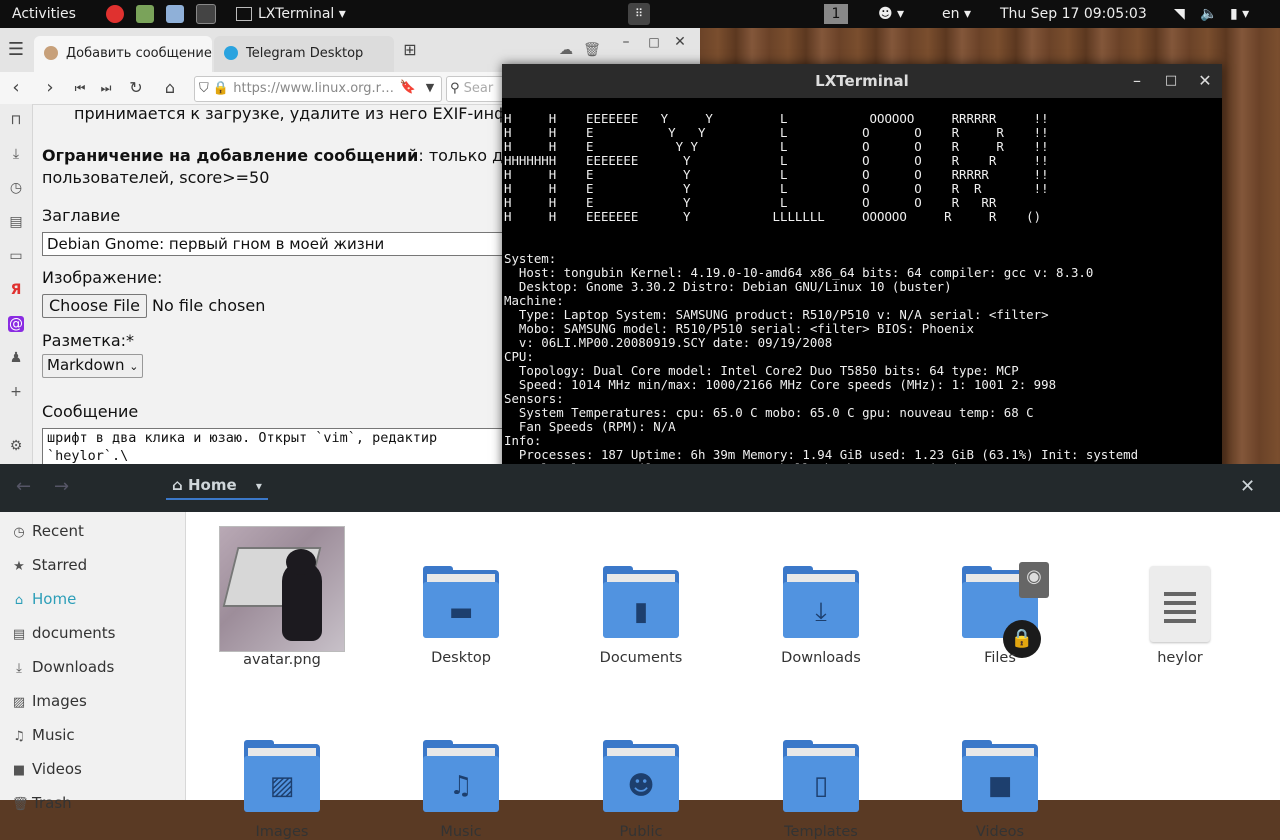 This screenshot has height=840, width=1280. What do you see at coordinates (49, 565) in the screenshot?
I see `sidebar-item-starred: ★ Starred` at bounding box center [49, 565].